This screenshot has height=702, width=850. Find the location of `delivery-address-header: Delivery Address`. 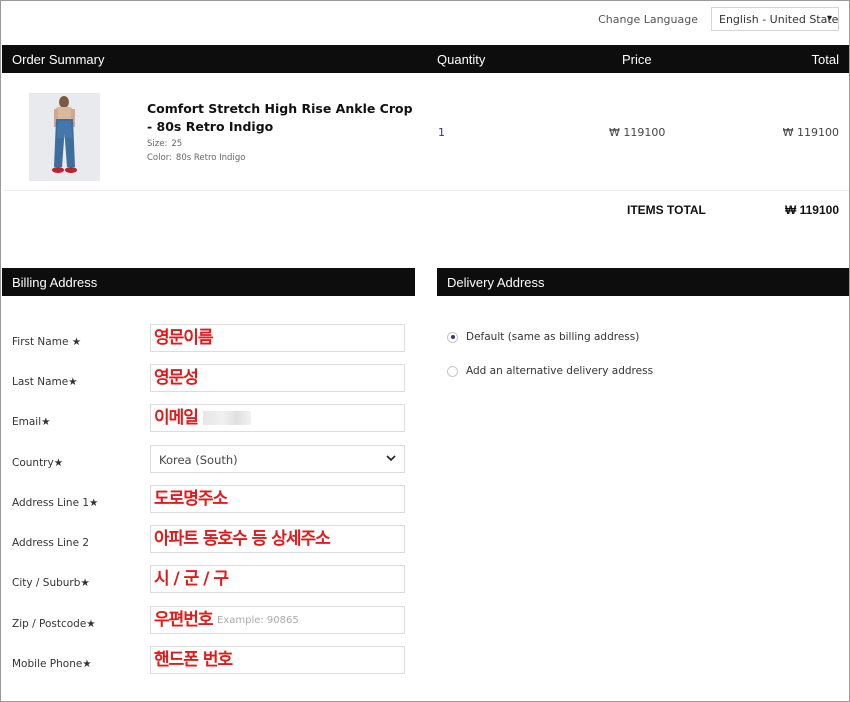

delivery-address-header: Delivery Address is located at coordinates (643, 282).